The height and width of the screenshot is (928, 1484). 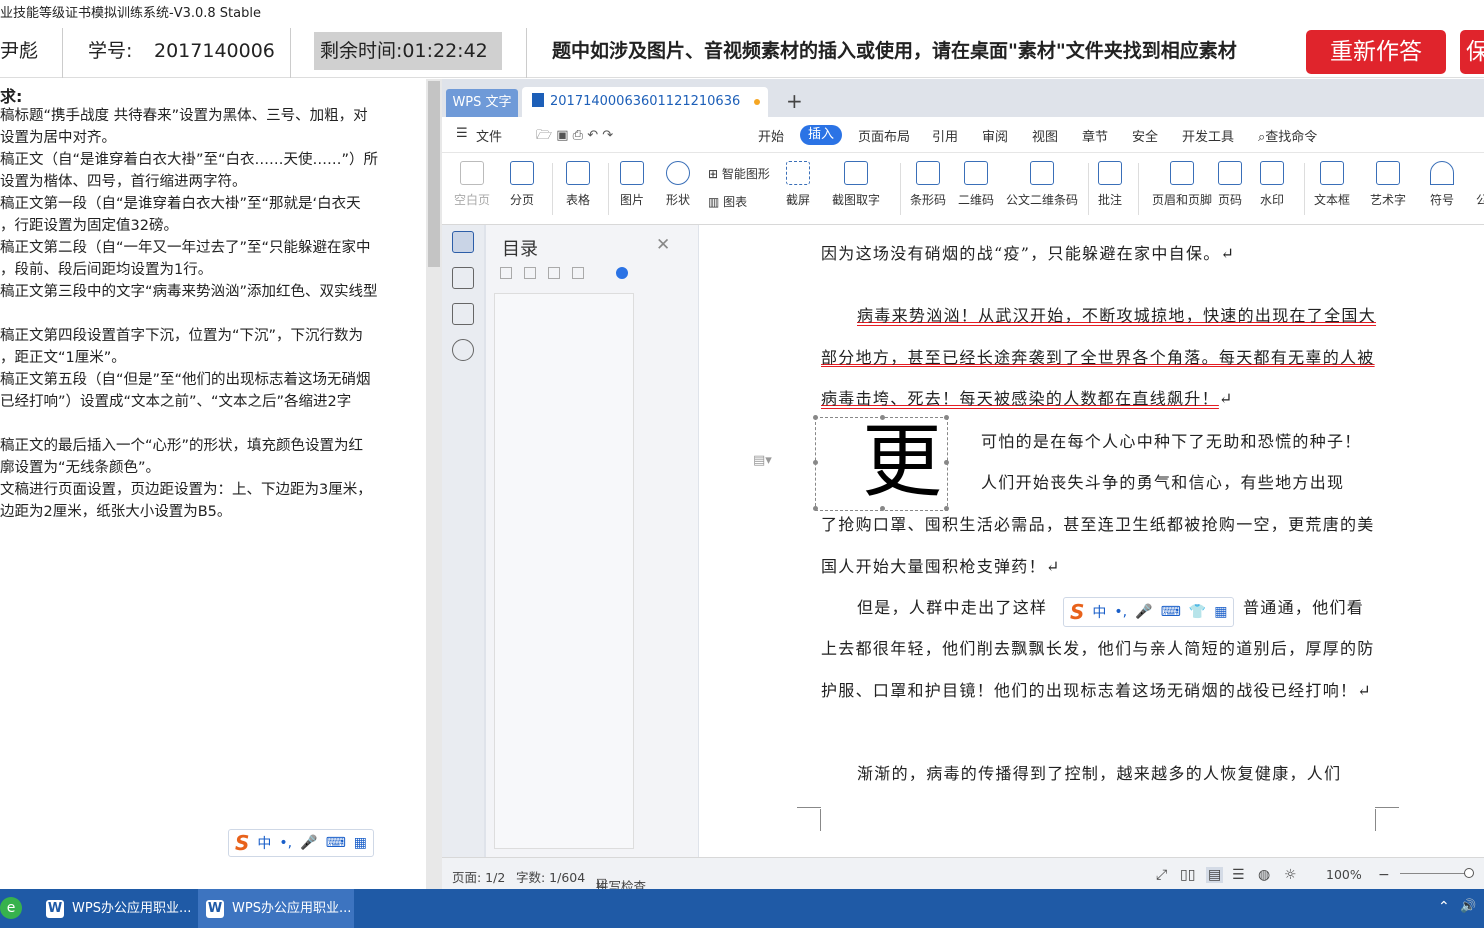 I want to click on shape-button: 形状, so click(x=678, y=184).